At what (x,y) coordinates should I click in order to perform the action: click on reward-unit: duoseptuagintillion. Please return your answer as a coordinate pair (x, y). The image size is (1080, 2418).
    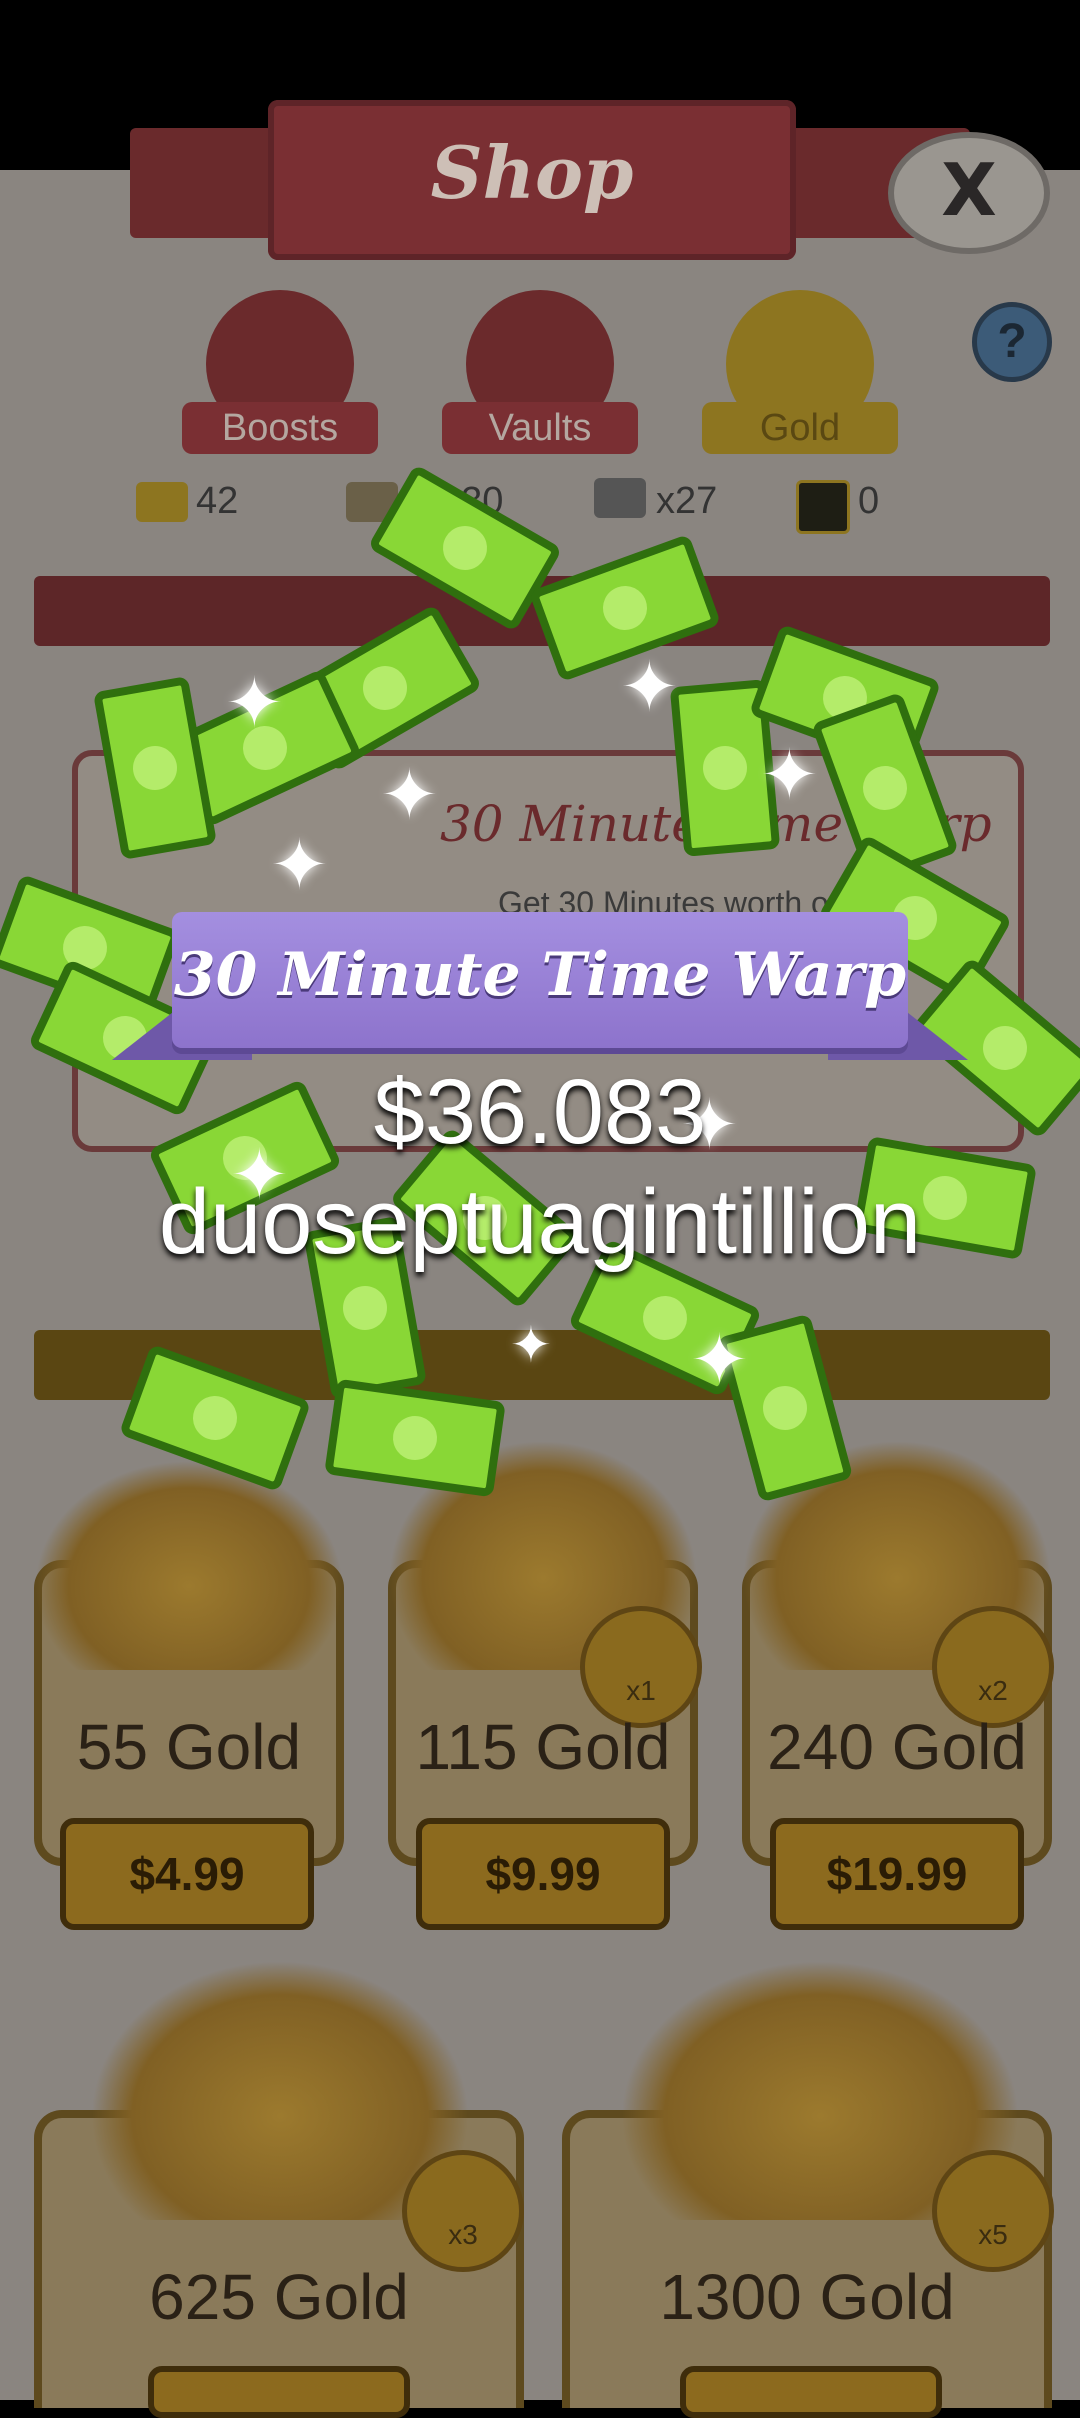
    Looking at the image, I should click on (540, 1222).